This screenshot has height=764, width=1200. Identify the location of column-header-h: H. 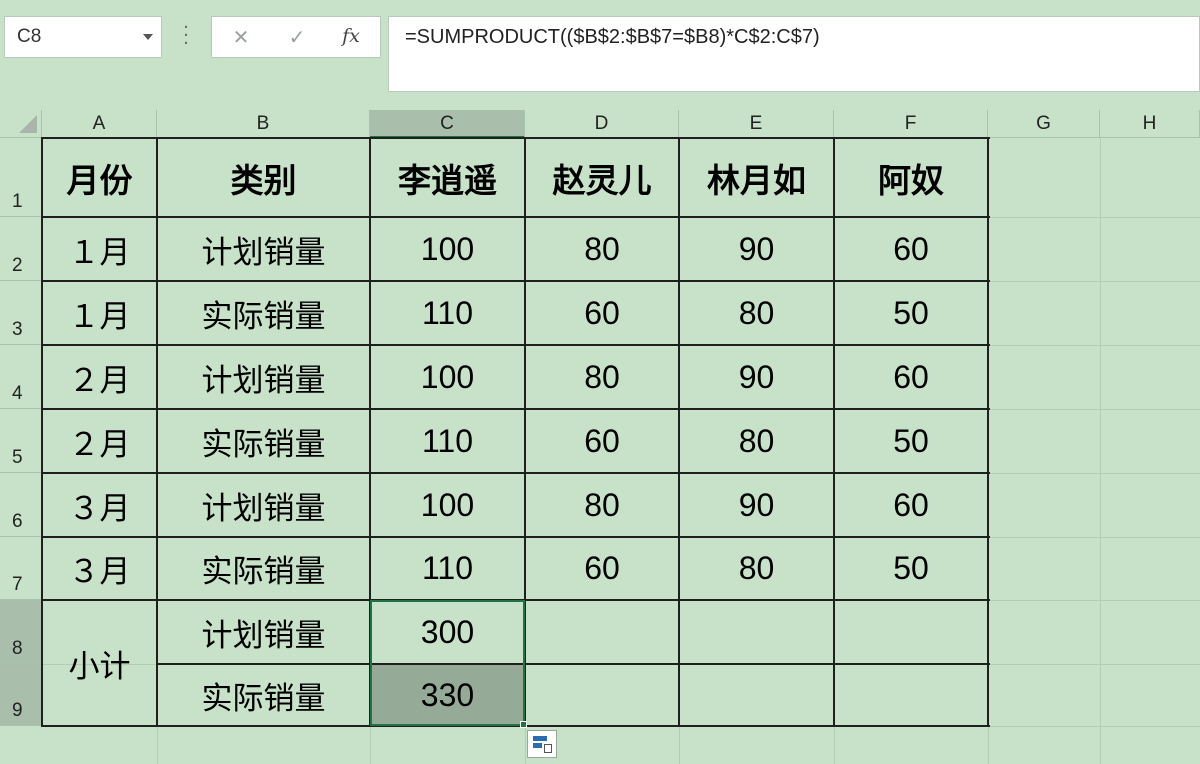
(1150, 124).